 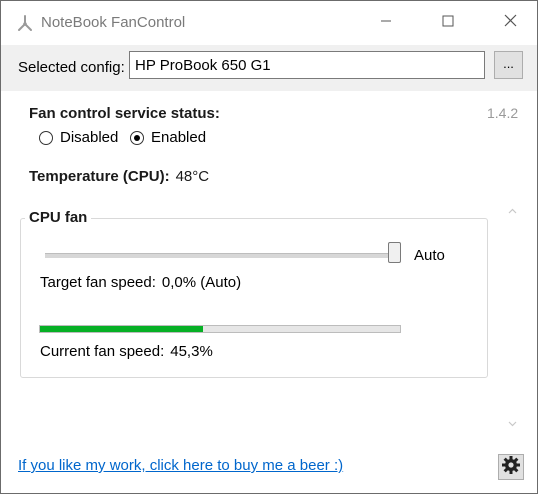 What do you see at coordinates (512, 317) in the screenshot?
I see `vertical-scrollbar` at bounding box center [512, 317].